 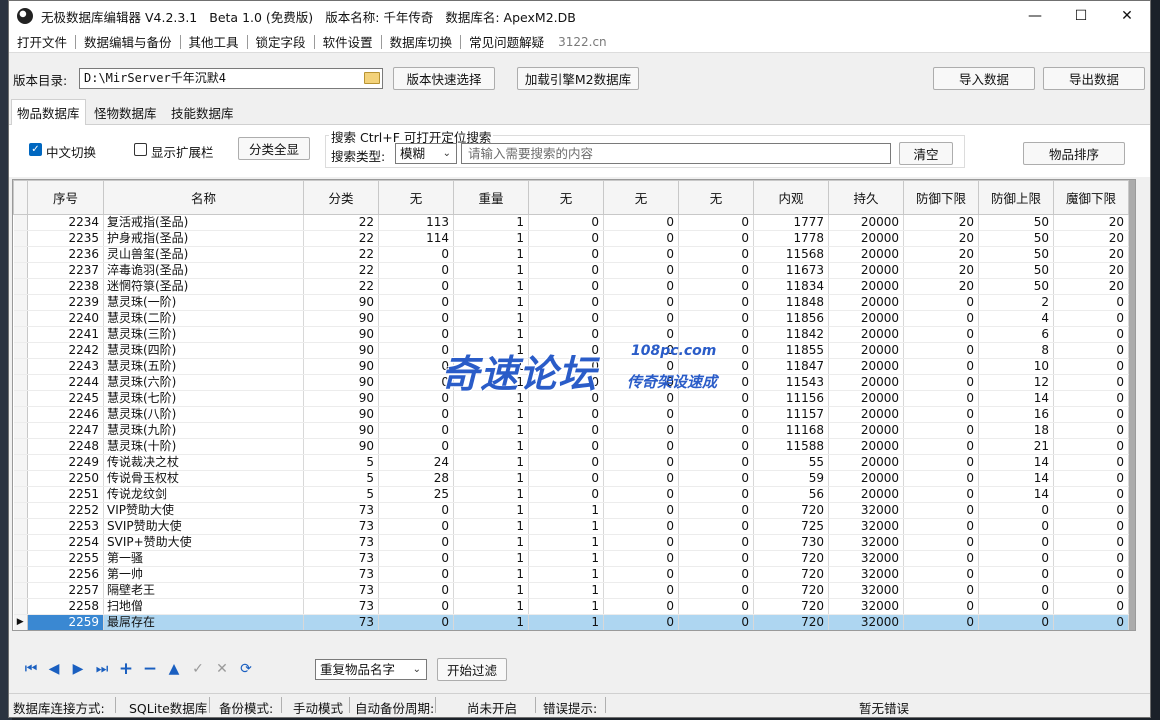 What do you see at coordinates (416, 462) in the screenshot?
I see `table-cell: 24` at bounding box center [416, 462].